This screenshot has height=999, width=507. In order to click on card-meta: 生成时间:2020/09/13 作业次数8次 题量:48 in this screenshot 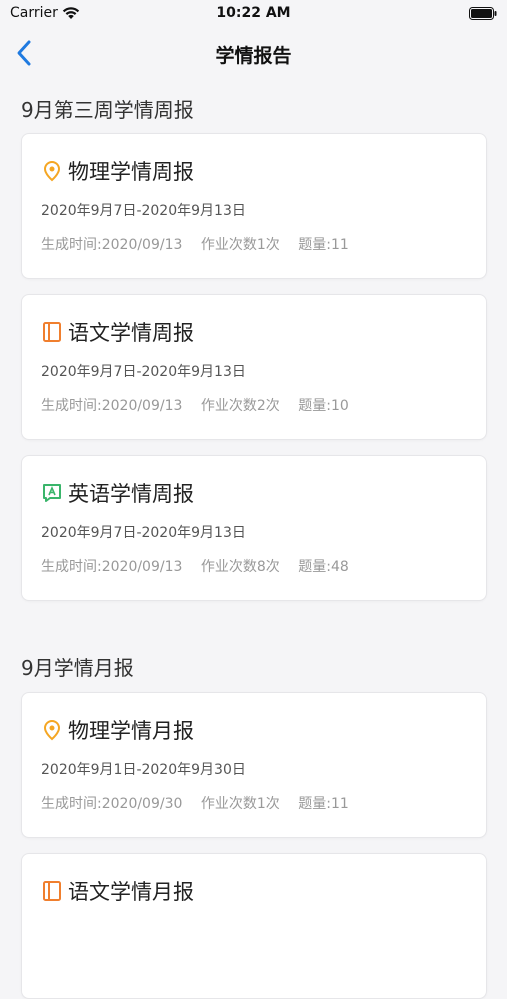, I will do `click(202, 566)`.